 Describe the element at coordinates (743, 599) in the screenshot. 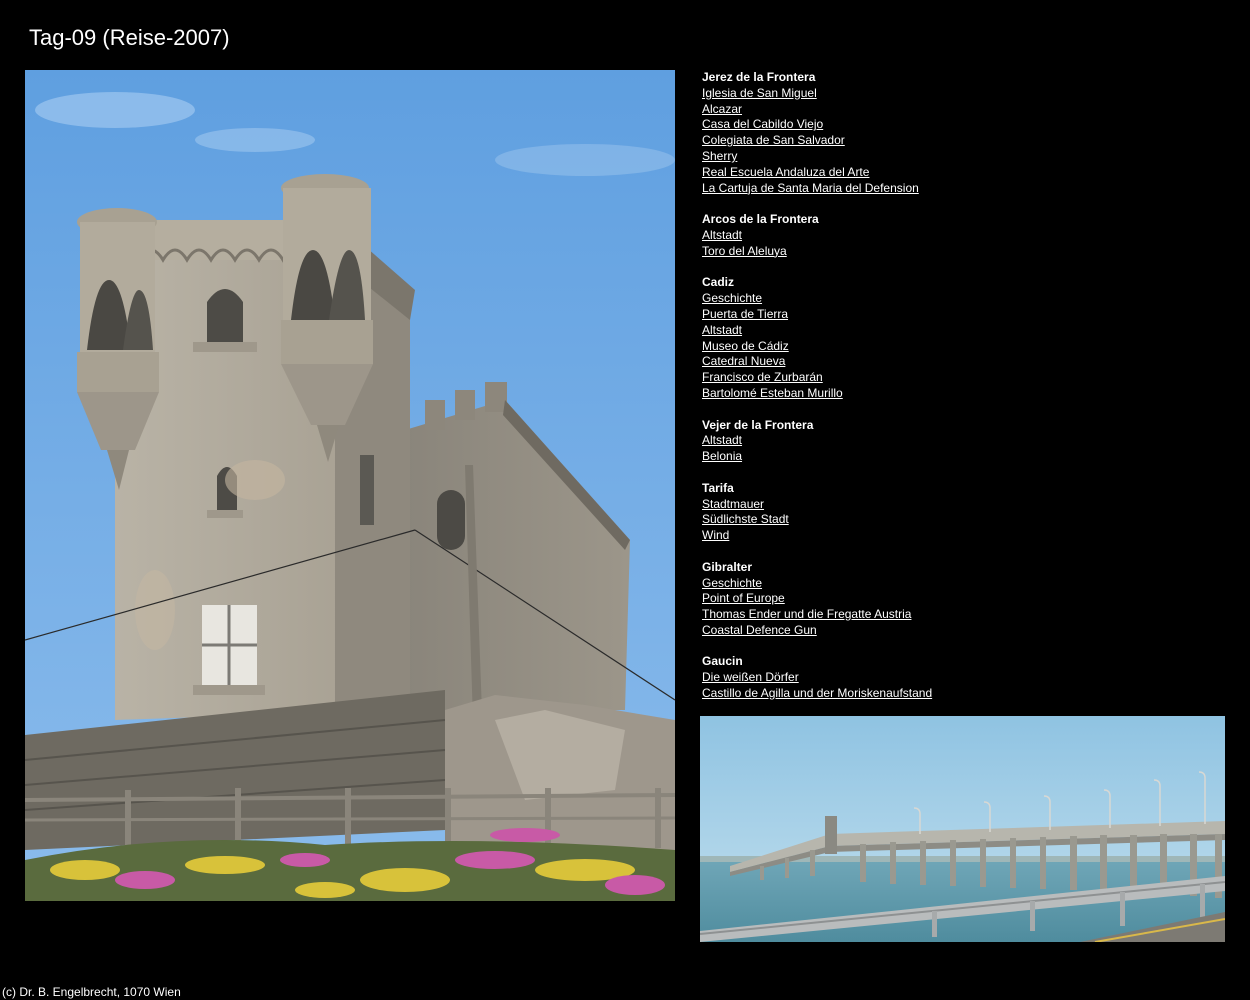

I see `destination-link: Point of Europe` at that location.